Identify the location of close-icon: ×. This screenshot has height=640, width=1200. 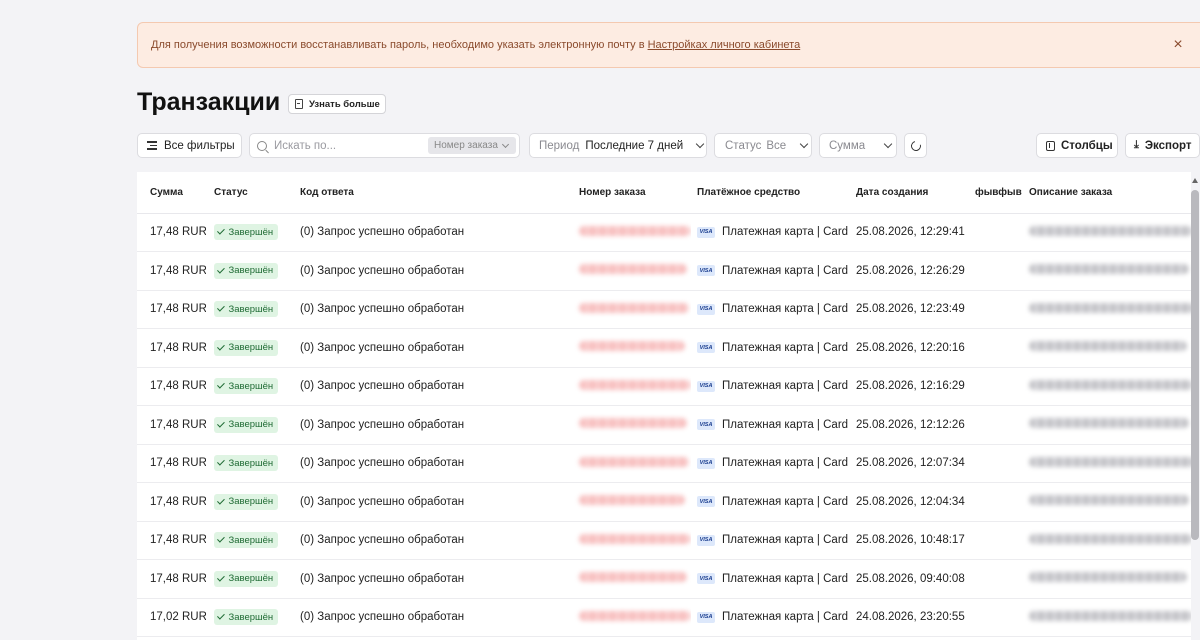
(1178, 45).